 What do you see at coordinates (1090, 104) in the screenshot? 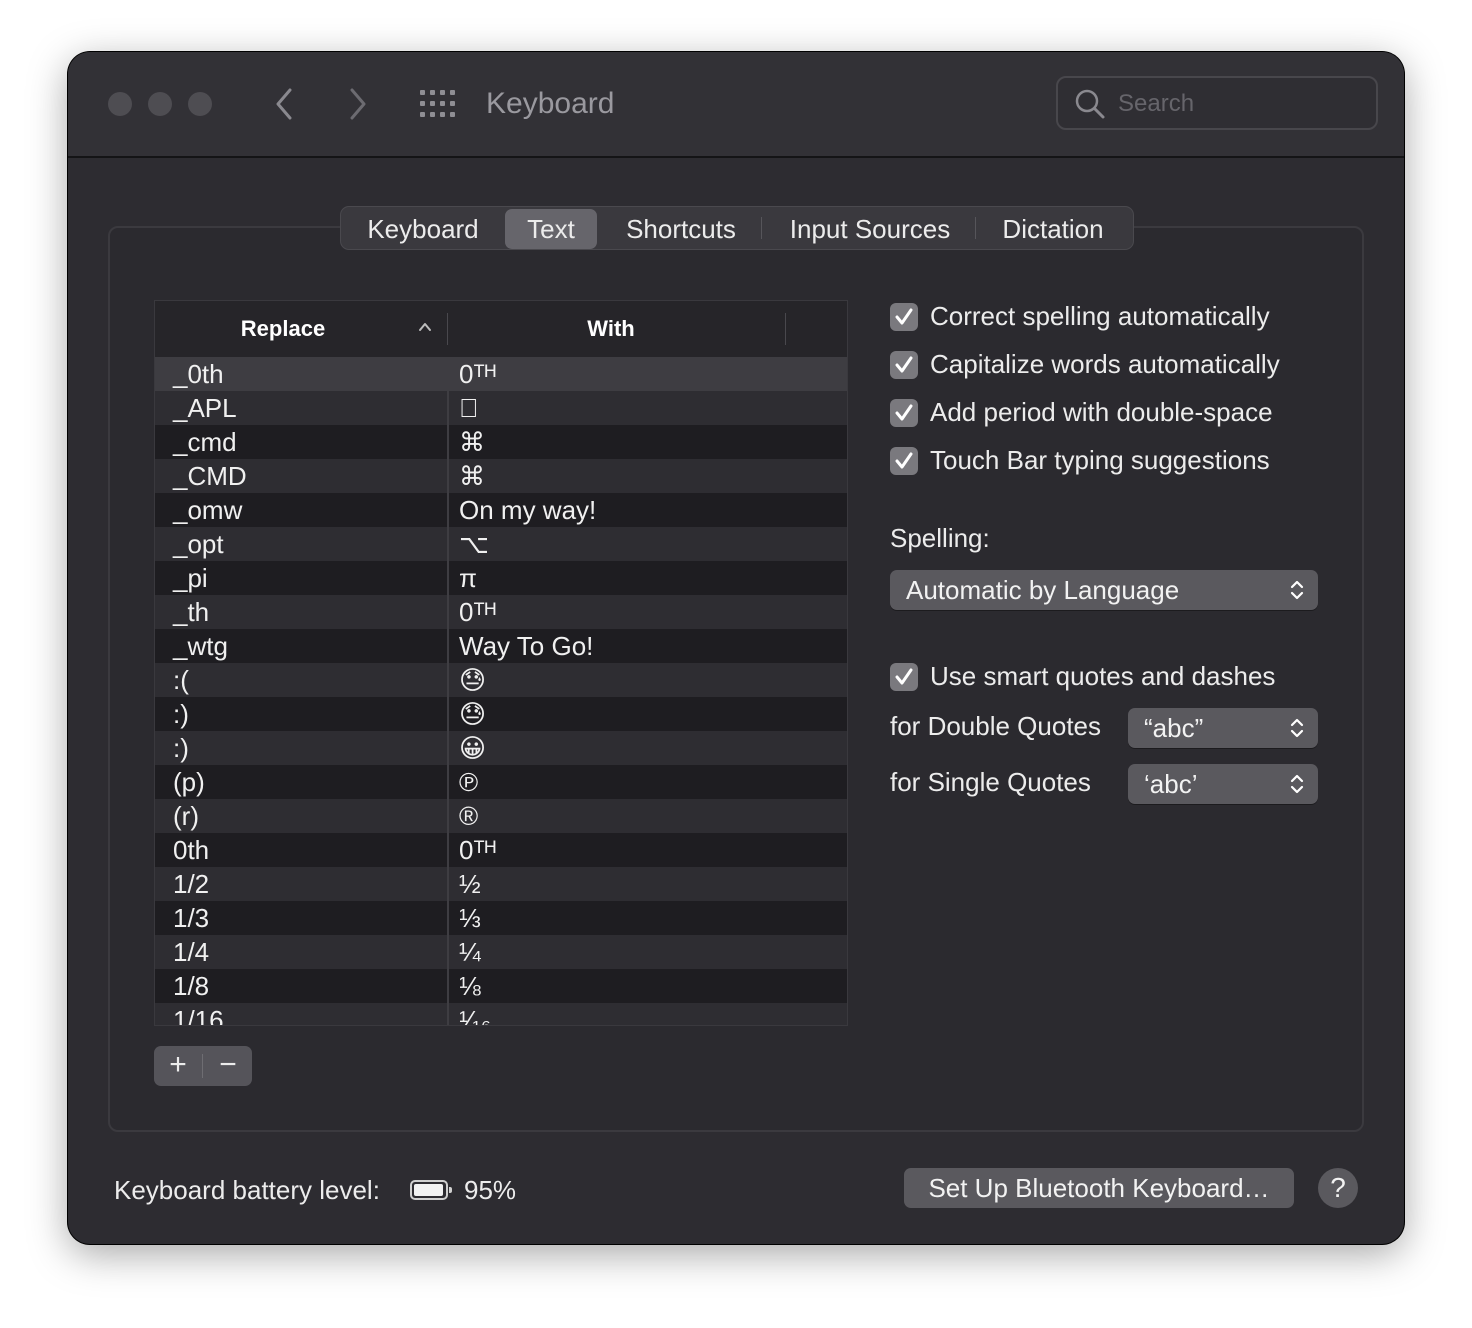
I see `search-icon` at bounding box center [1090, 104].